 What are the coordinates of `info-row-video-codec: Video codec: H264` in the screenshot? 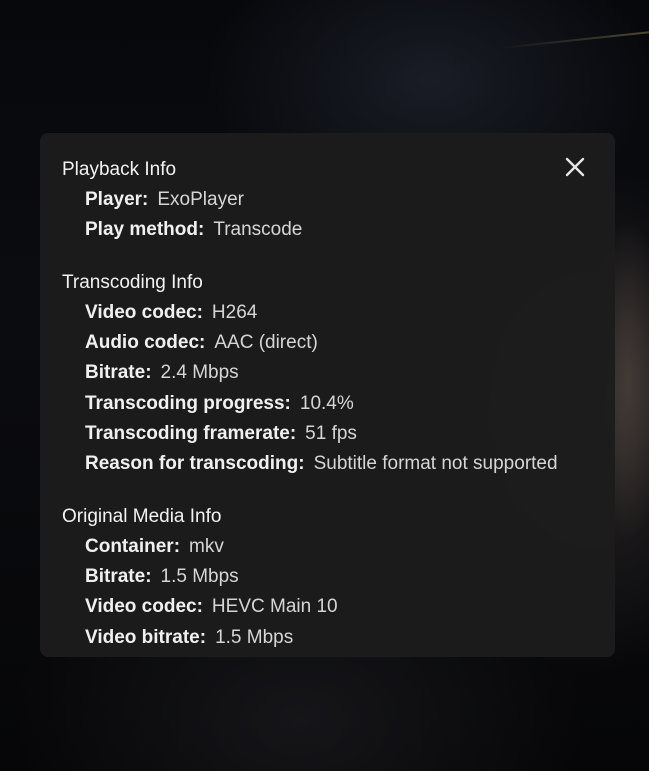 It's located at (332, 313).